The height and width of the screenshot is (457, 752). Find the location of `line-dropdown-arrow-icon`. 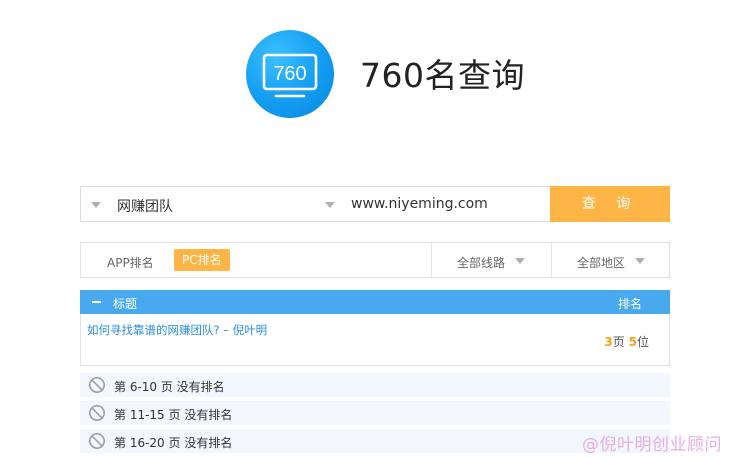

line-dropdown-arrow-icon is located at coordinates (520, 261).